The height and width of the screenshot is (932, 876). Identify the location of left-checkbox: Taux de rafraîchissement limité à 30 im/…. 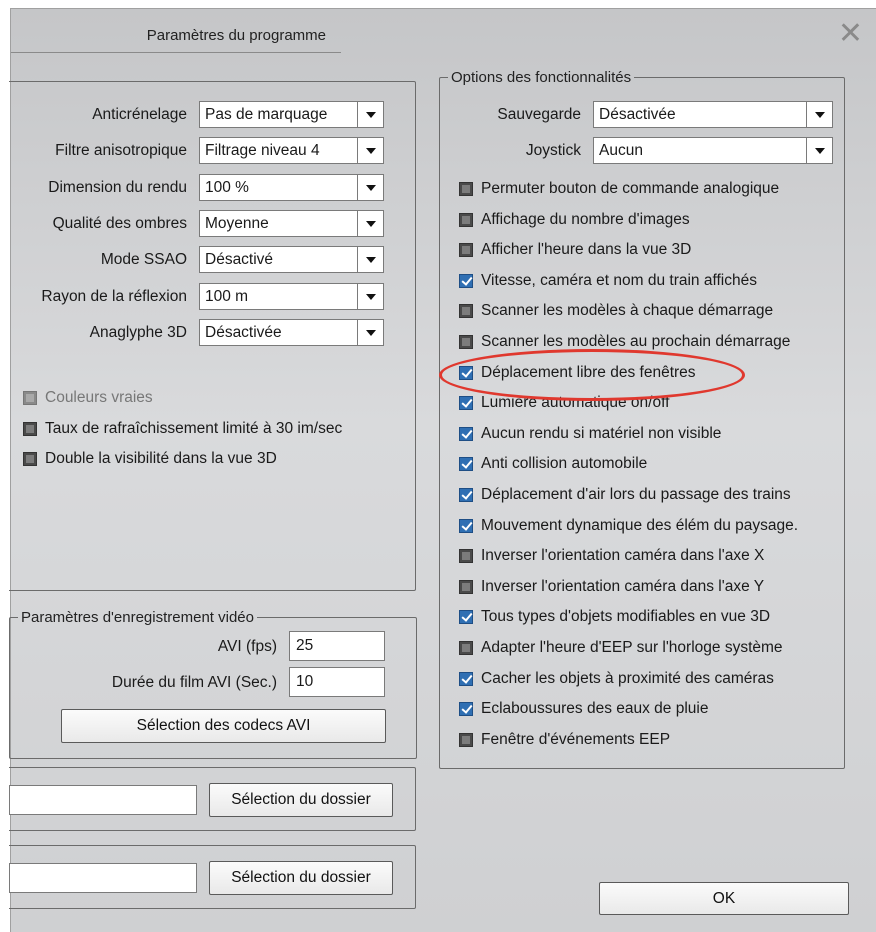
(182, 429).